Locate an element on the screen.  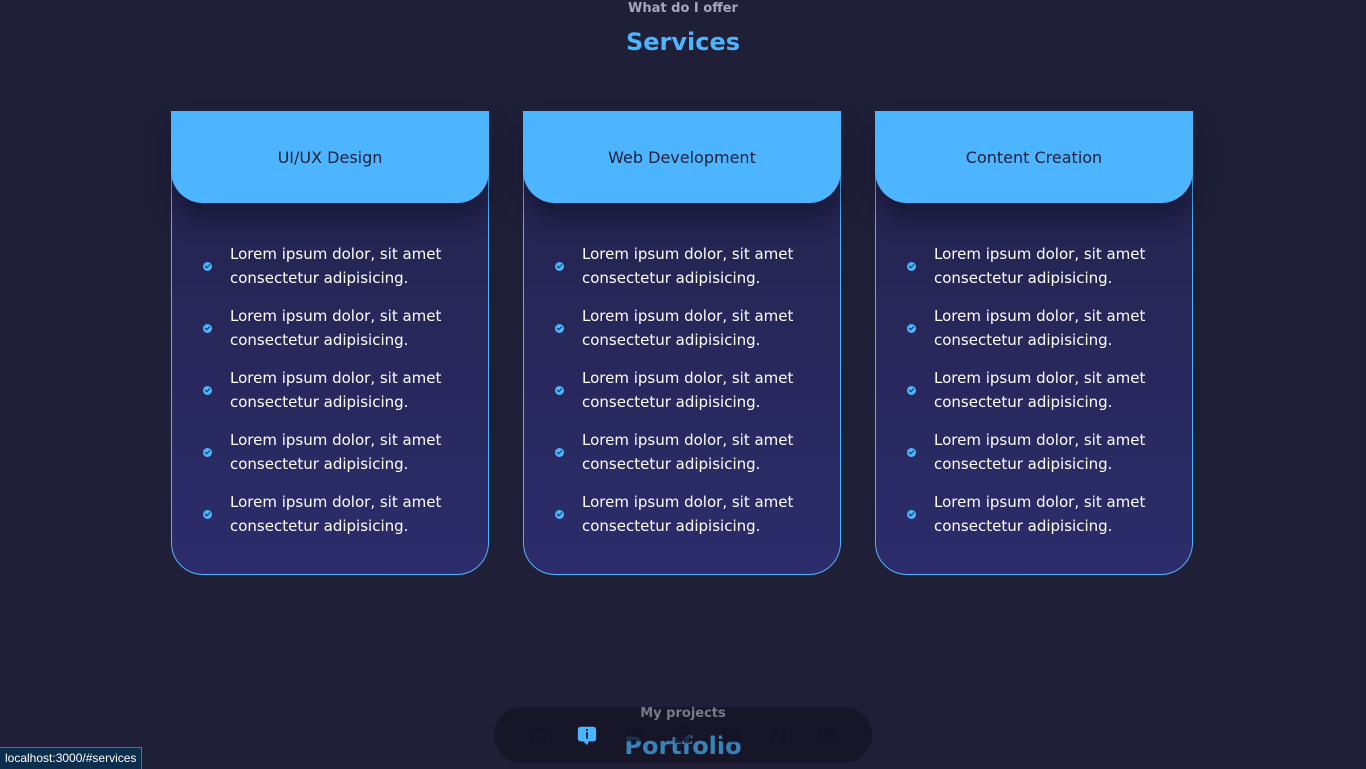
card-header: UI/UX Design is located at coordinates (330, 157).